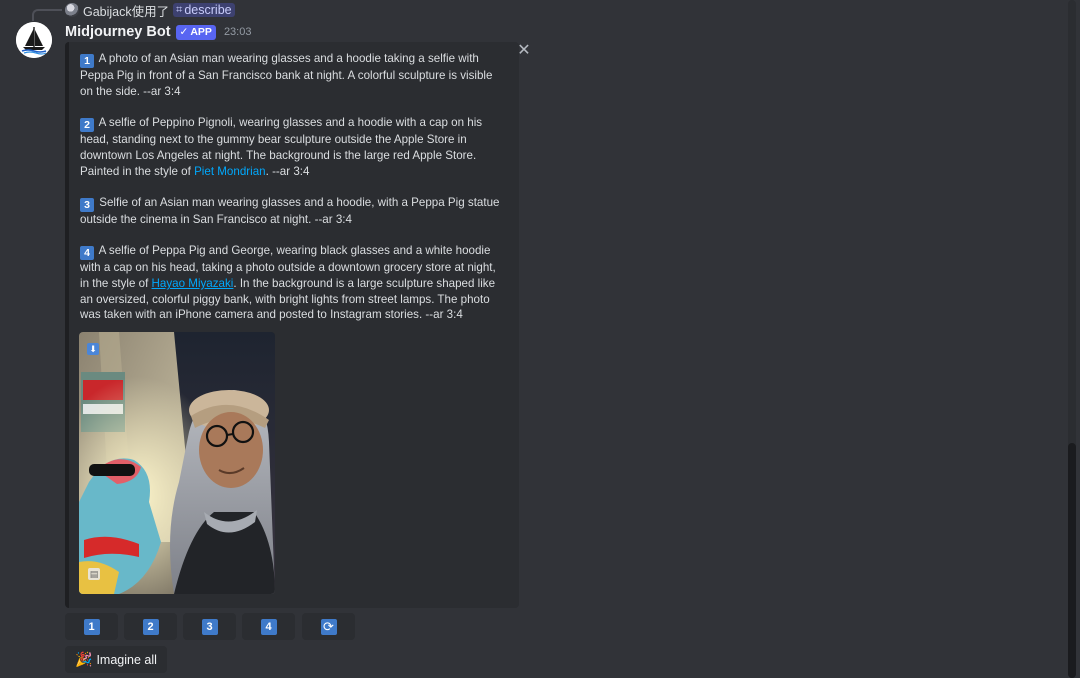 The width and height of the screenshot is (1080, 678). I want to click on document-icon: ▤, so click(94, 574).